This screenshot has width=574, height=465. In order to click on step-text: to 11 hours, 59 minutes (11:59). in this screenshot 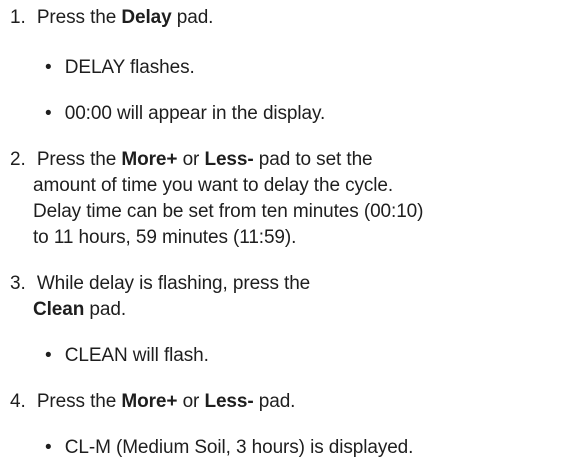, I will do `click(165, 237)`.